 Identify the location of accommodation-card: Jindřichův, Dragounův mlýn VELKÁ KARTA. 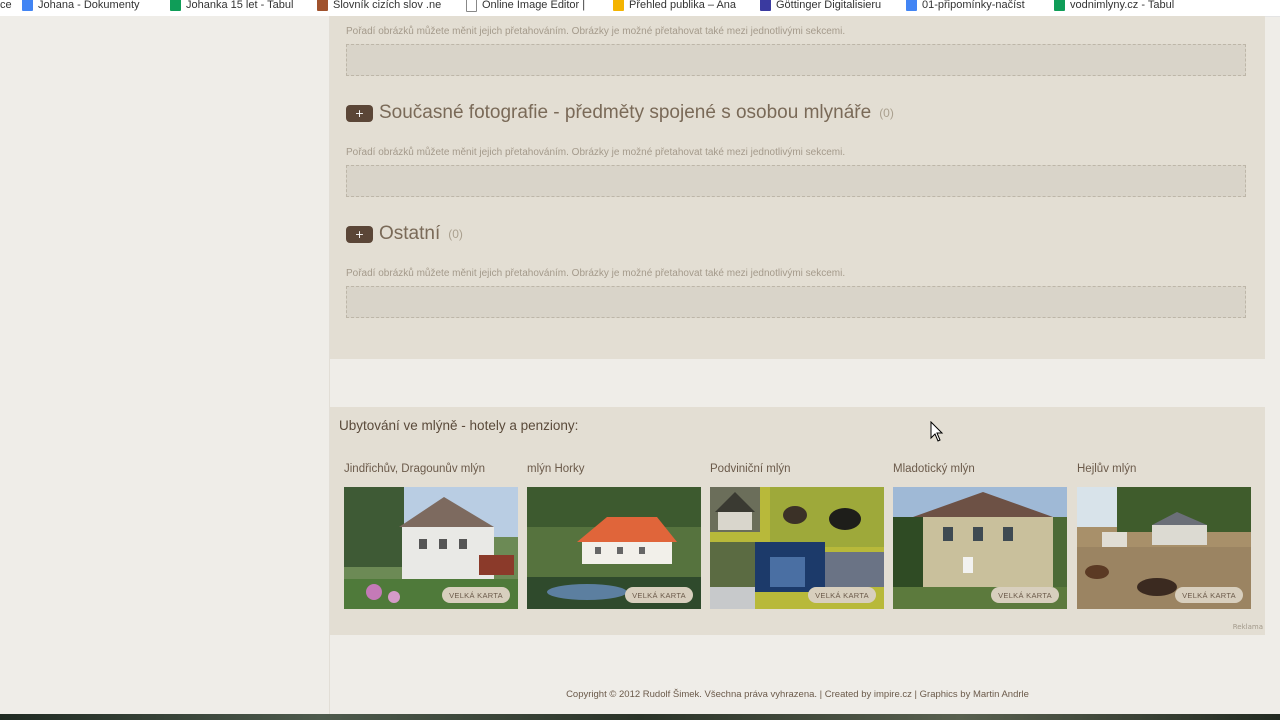
(431, 536).